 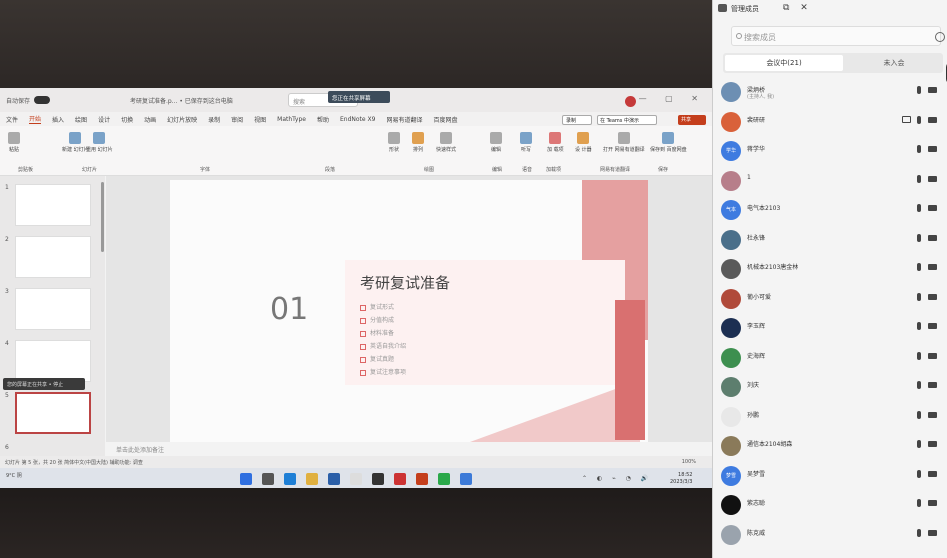 What do you see at coordinates (689, 462) in the screenshot?
I see `zoom-level: 100%` at bounding box center [689, 462].